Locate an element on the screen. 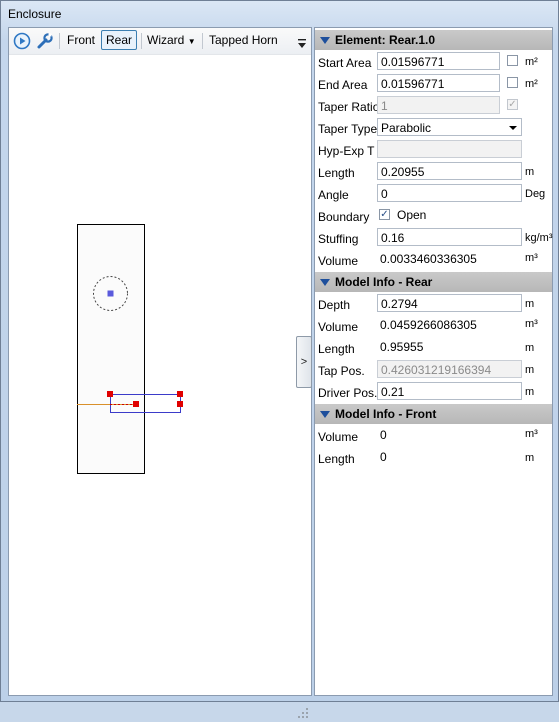 This screenshot has width=559, height=722. section-title: Element: Rear.1.0 is located at coordinates (385, 40).